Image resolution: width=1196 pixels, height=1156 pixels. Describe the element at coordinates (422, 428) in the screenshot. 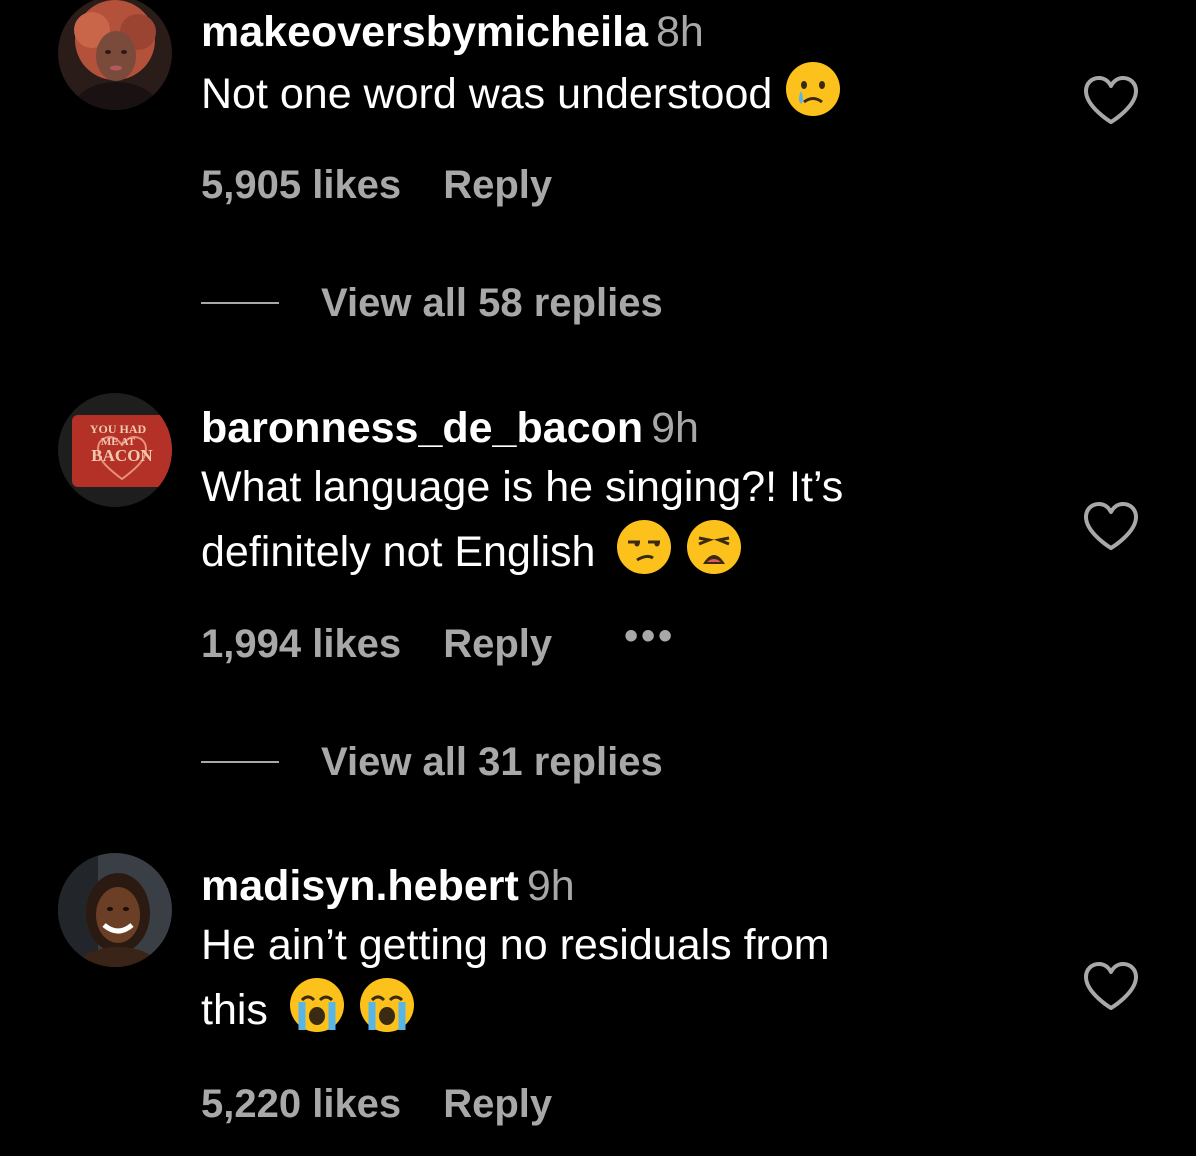

I see `username: baronness_de_bacon` at that location.